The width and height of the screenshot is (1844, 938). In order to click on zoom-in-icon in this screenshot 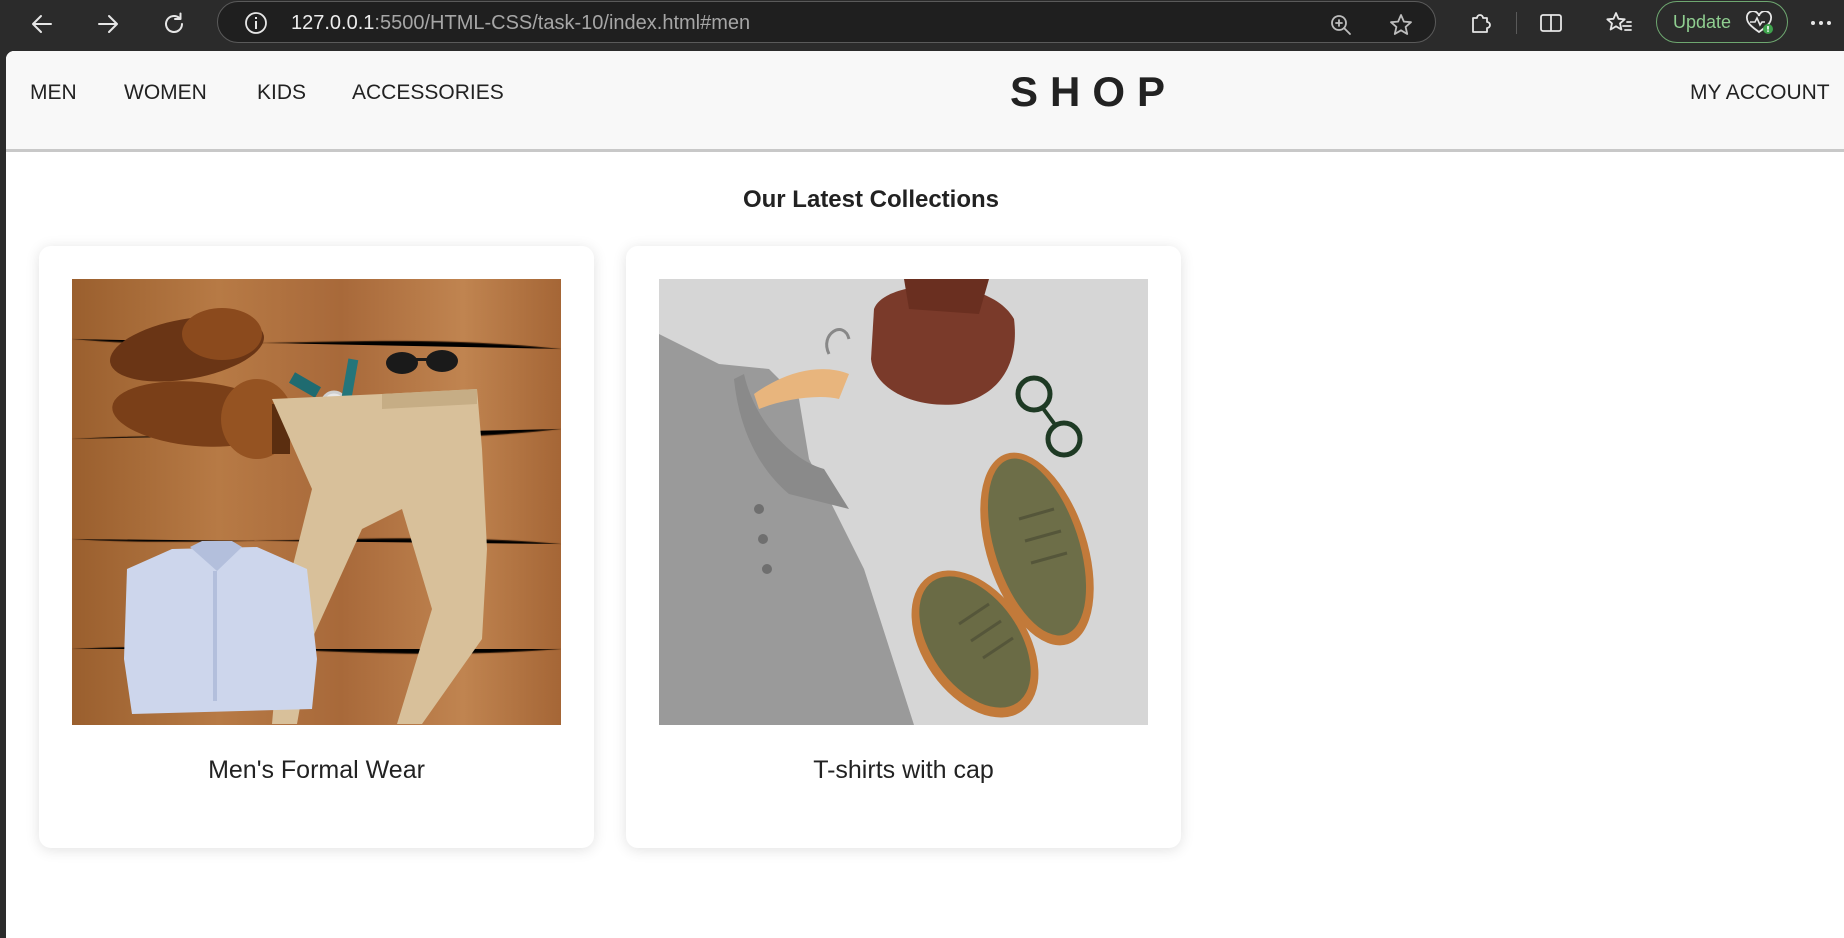, I will do `click(1341, 25)`.